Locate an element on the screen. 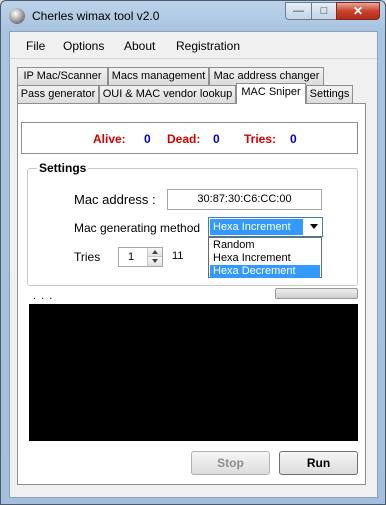 Image resolution: width=386 pixels, height=505 pixels. window-title: Cherles wimax tool v2.0 is located at coordinates (96, 16).